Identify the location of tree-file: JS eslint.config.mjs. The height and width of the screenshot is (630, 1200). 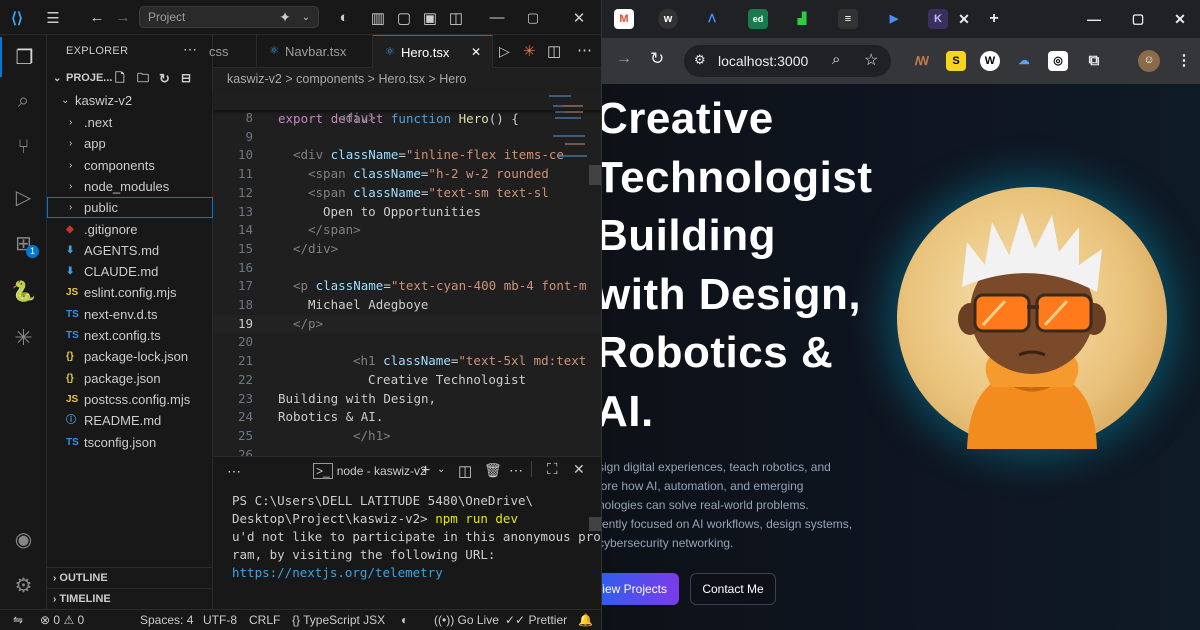
(130, 292).